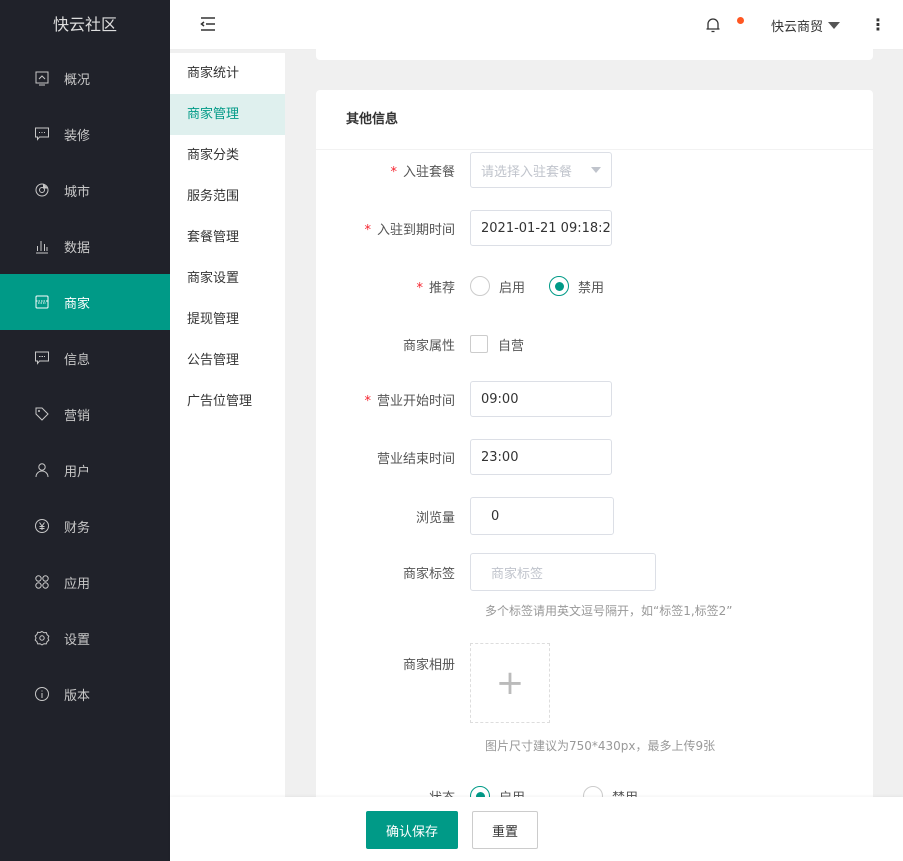 The image size is (903, 861). Describe the element at coordinates (227, 114) in the screenshot. I see `submenu-item: 商家管理` at that location.